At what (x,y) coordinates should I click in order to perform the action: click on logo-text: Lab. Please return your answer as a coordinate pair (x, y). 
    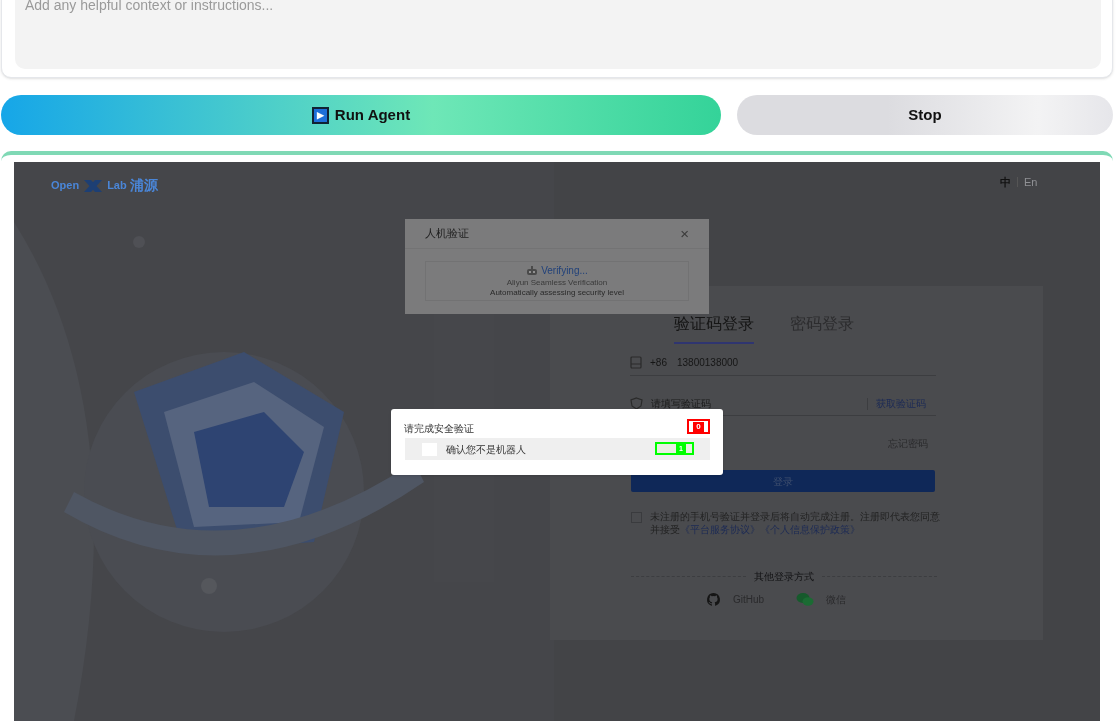
    Looking at the image, I should click on (117, 186).